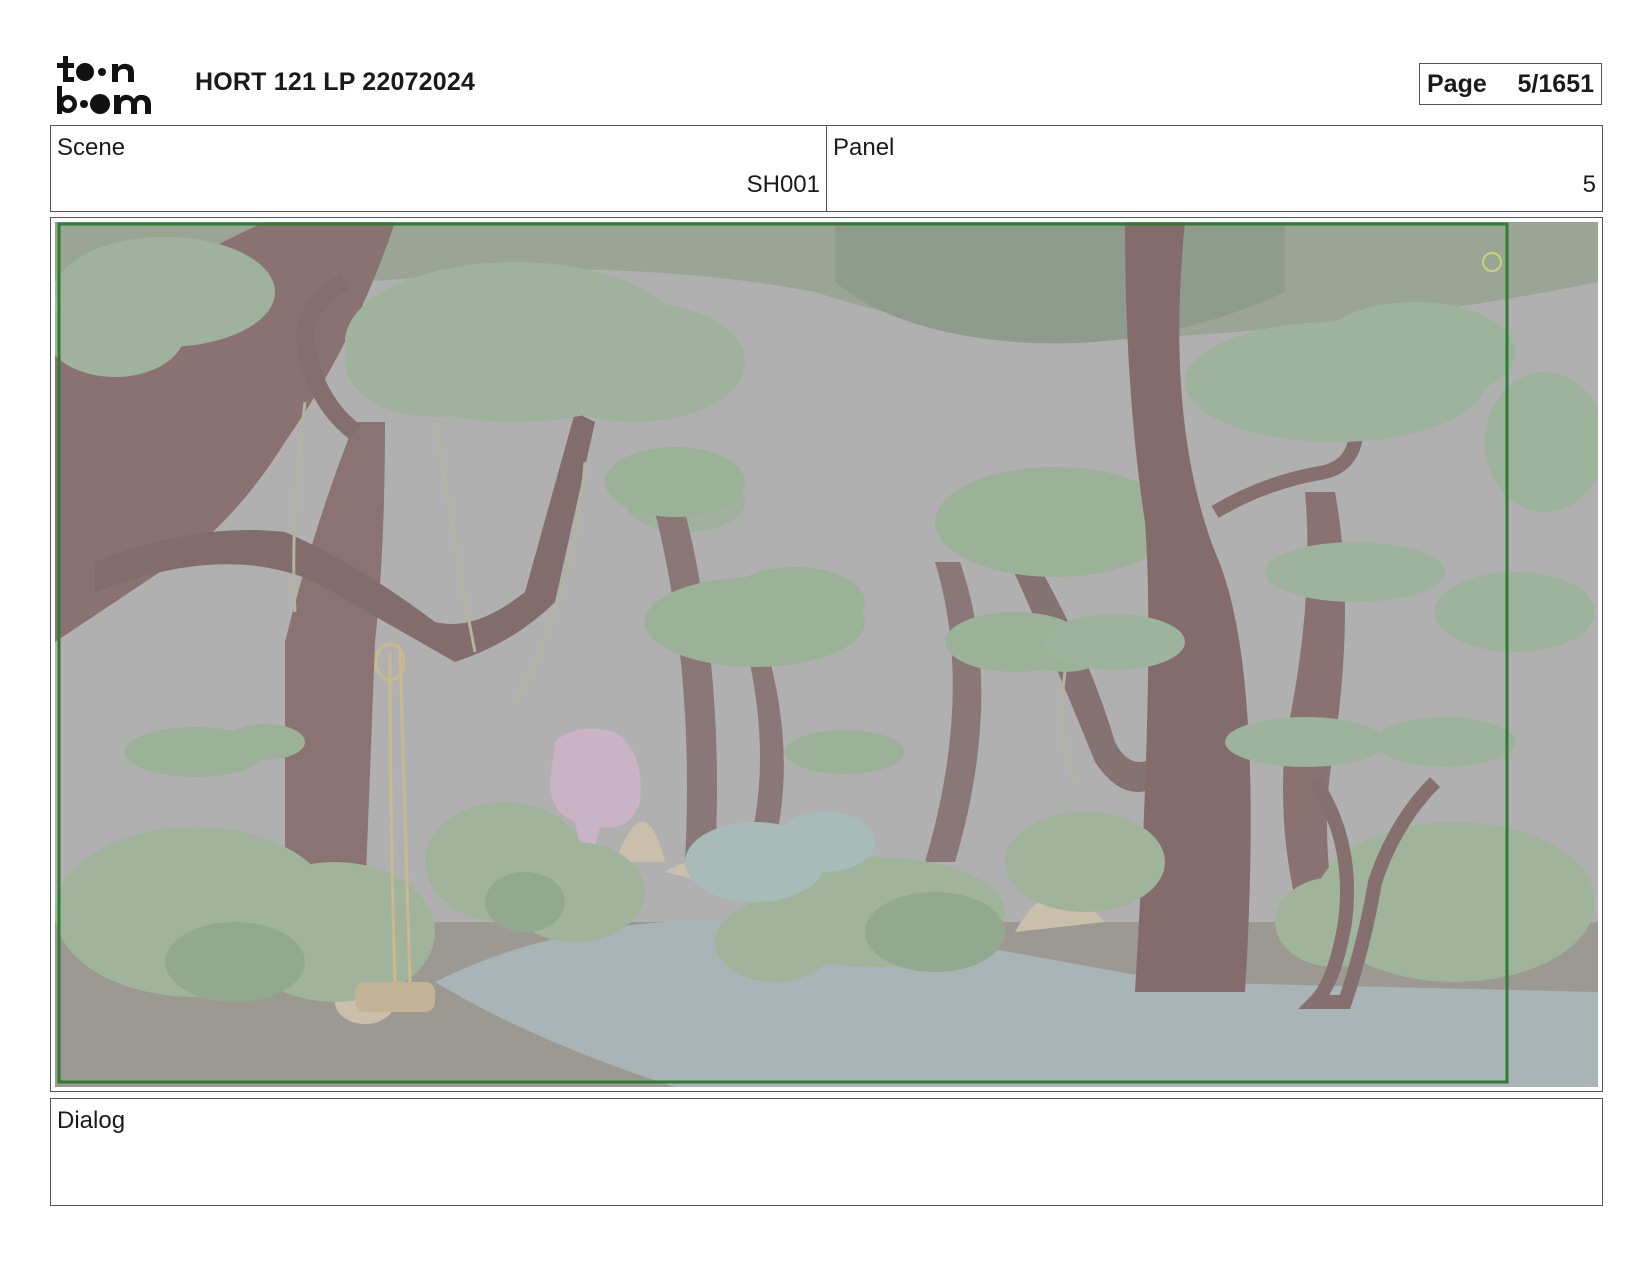 Image resolution: width=1650 pixels, height=1275 pixels. I want to click on project-title: HORT 121 LP 22072024, so click(335, 82).